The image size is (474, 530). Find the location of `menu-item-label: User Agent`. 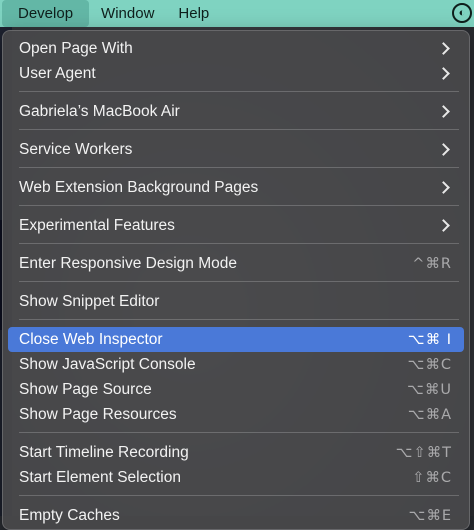

menu-item-label: User Agent is located at coordinates (57, 73).